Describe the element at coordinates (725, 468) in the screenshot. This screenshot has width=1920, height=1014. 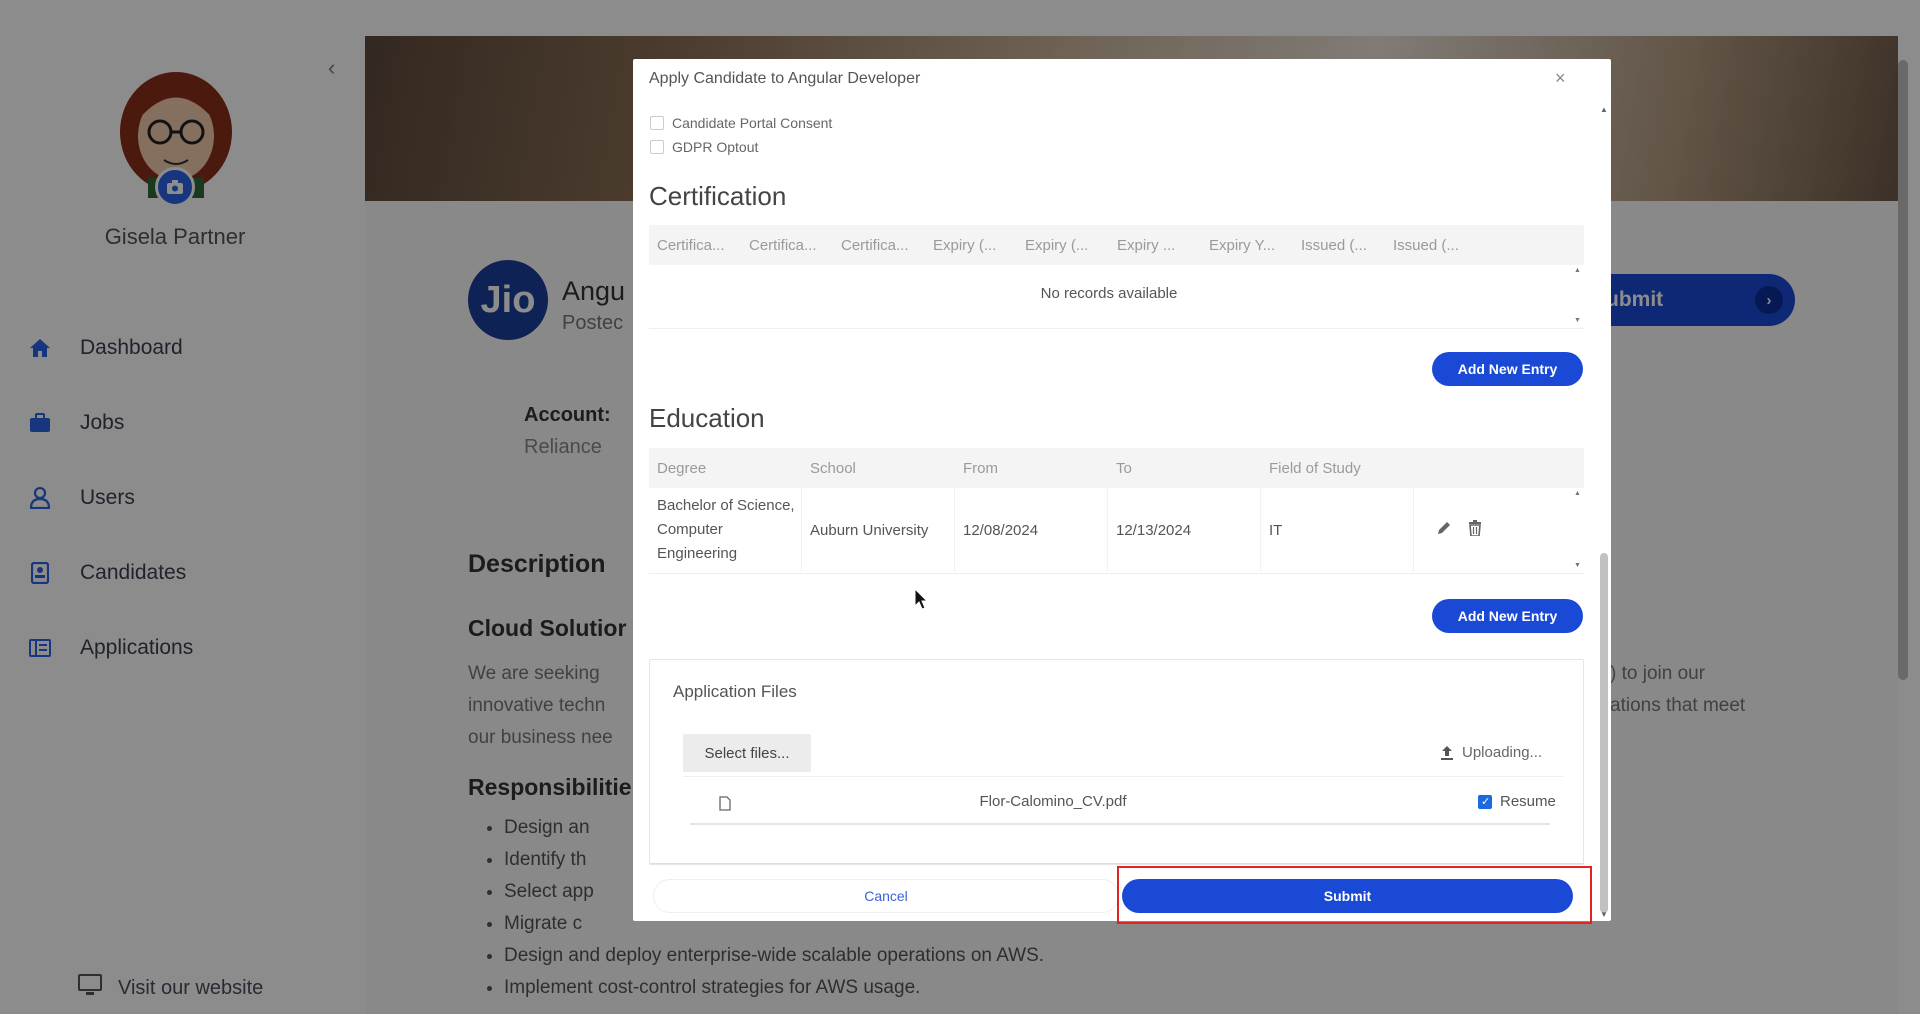
I see `column-header: Degree` at that location.